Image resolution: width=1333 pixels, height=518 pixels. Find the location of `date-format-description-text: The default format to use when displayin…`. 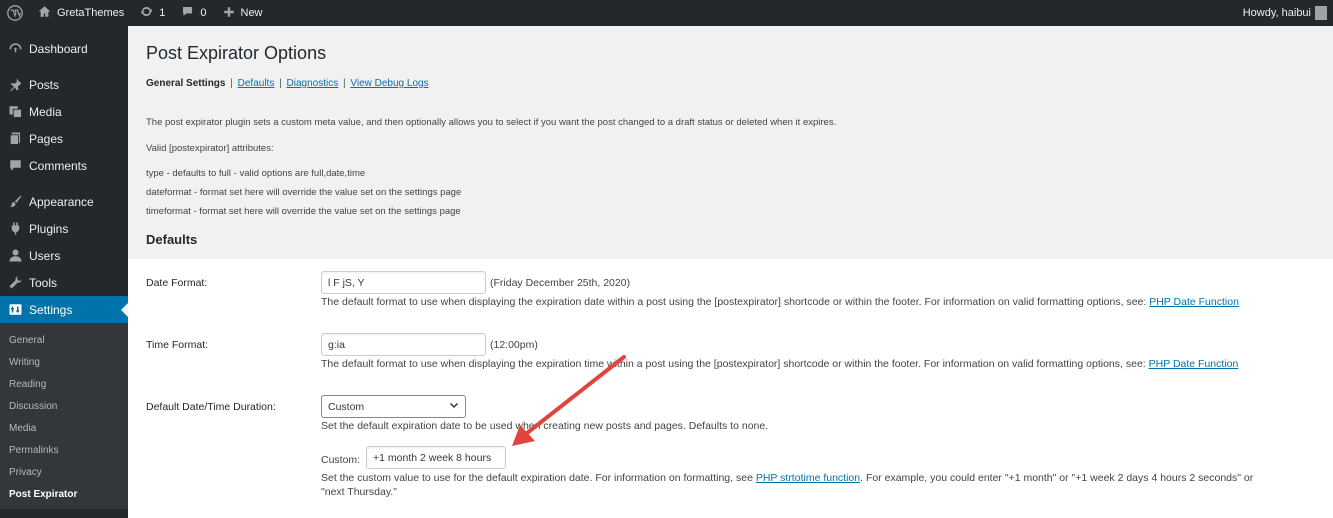

date-format-description-text: The default format to use when displayin… is located at coordinates (734, 302).